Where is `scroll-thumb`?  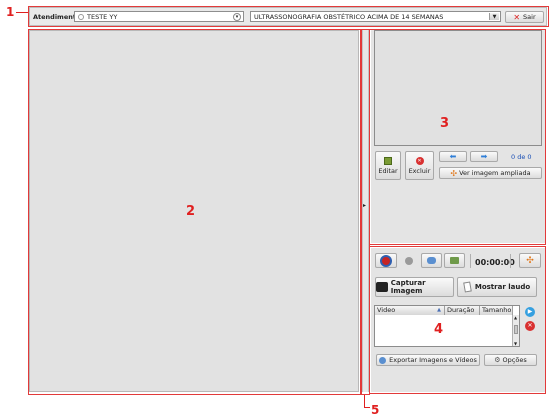 scroll-thumb is located at coordinates (516, 329).